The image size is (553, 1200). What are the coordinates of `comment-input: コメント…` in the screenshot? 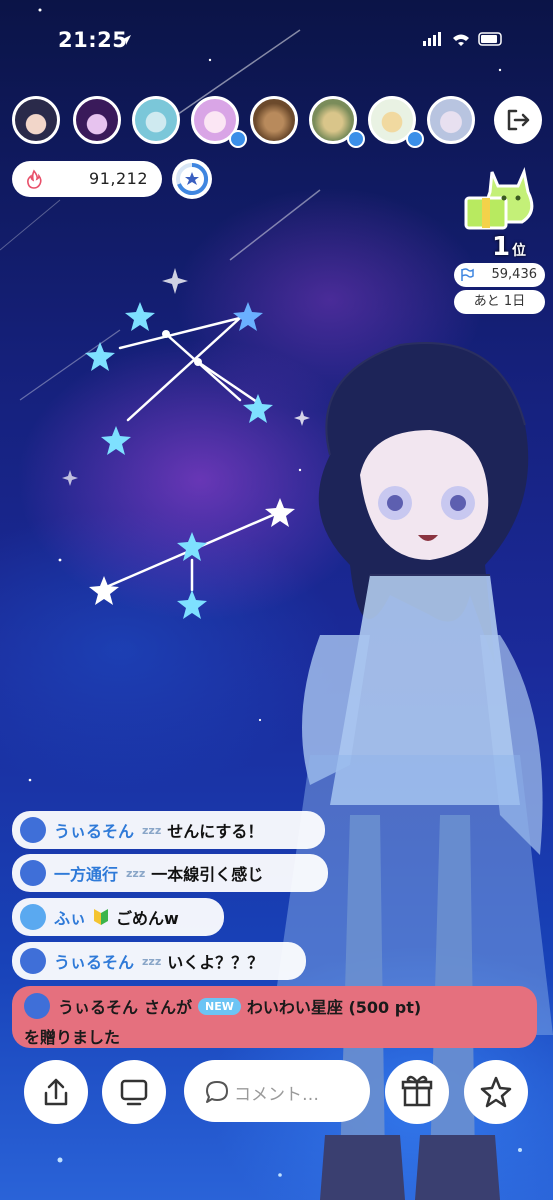 It's located at (277, 1091).